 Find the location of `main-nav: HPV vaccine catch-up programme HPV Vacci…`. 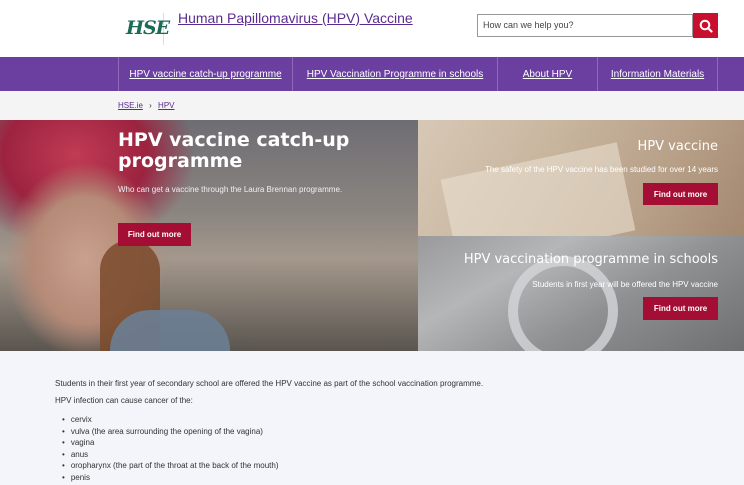

main-nav: HPV vaccine catch-up programme HPV Vacci… is located at coordinates (372, 74).